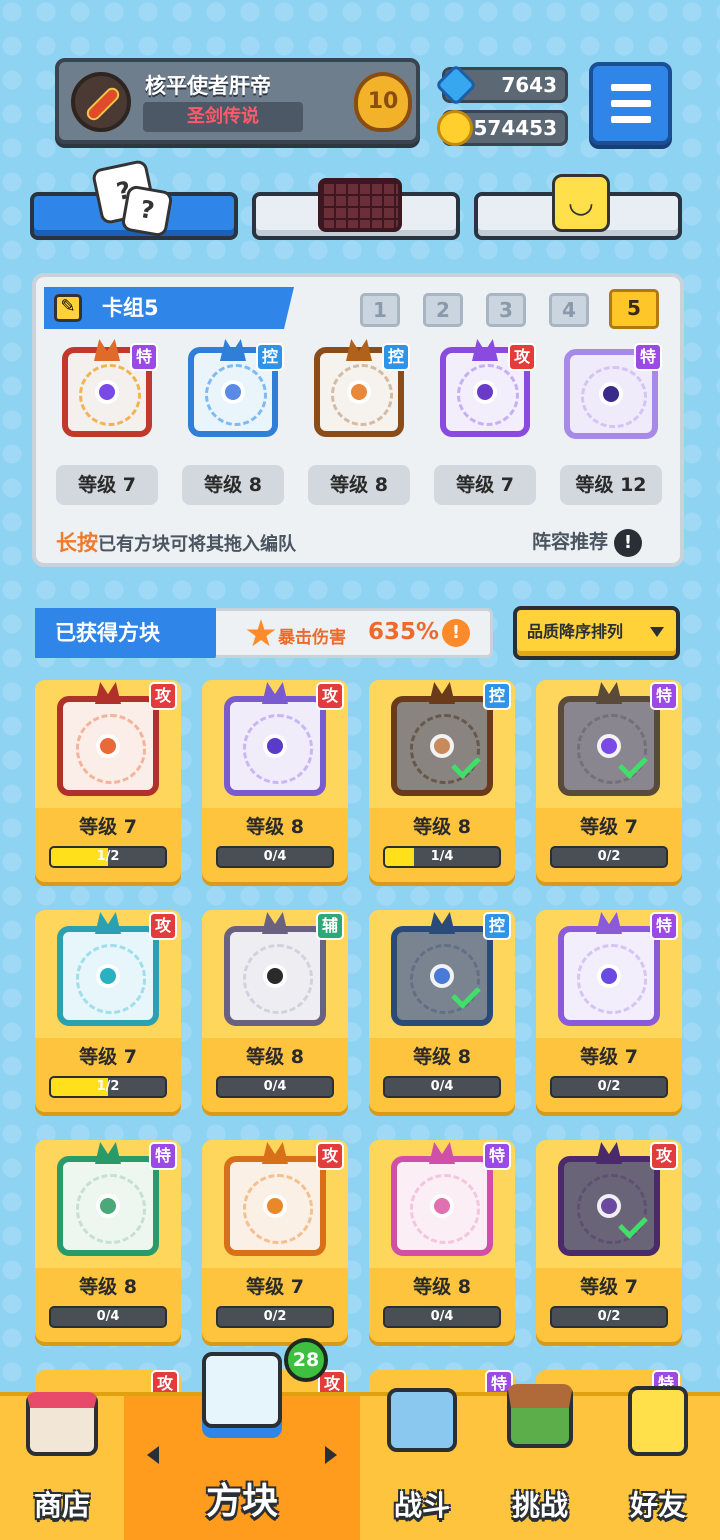 The width and height of the screenshot is (720, 1540). What do you see at coordinates (540, 1462) in the screenshot?
I see `nav-challenge: 挑战` at bounding box center [540, 1462].